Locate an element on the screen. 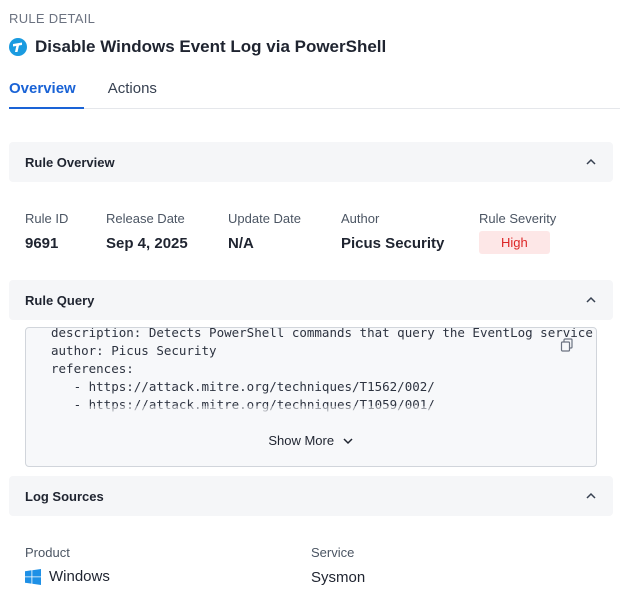 The width and height of the screenshot is (624, 600). update-date-field: Update Date N/A is located at coordinates (264, 231).